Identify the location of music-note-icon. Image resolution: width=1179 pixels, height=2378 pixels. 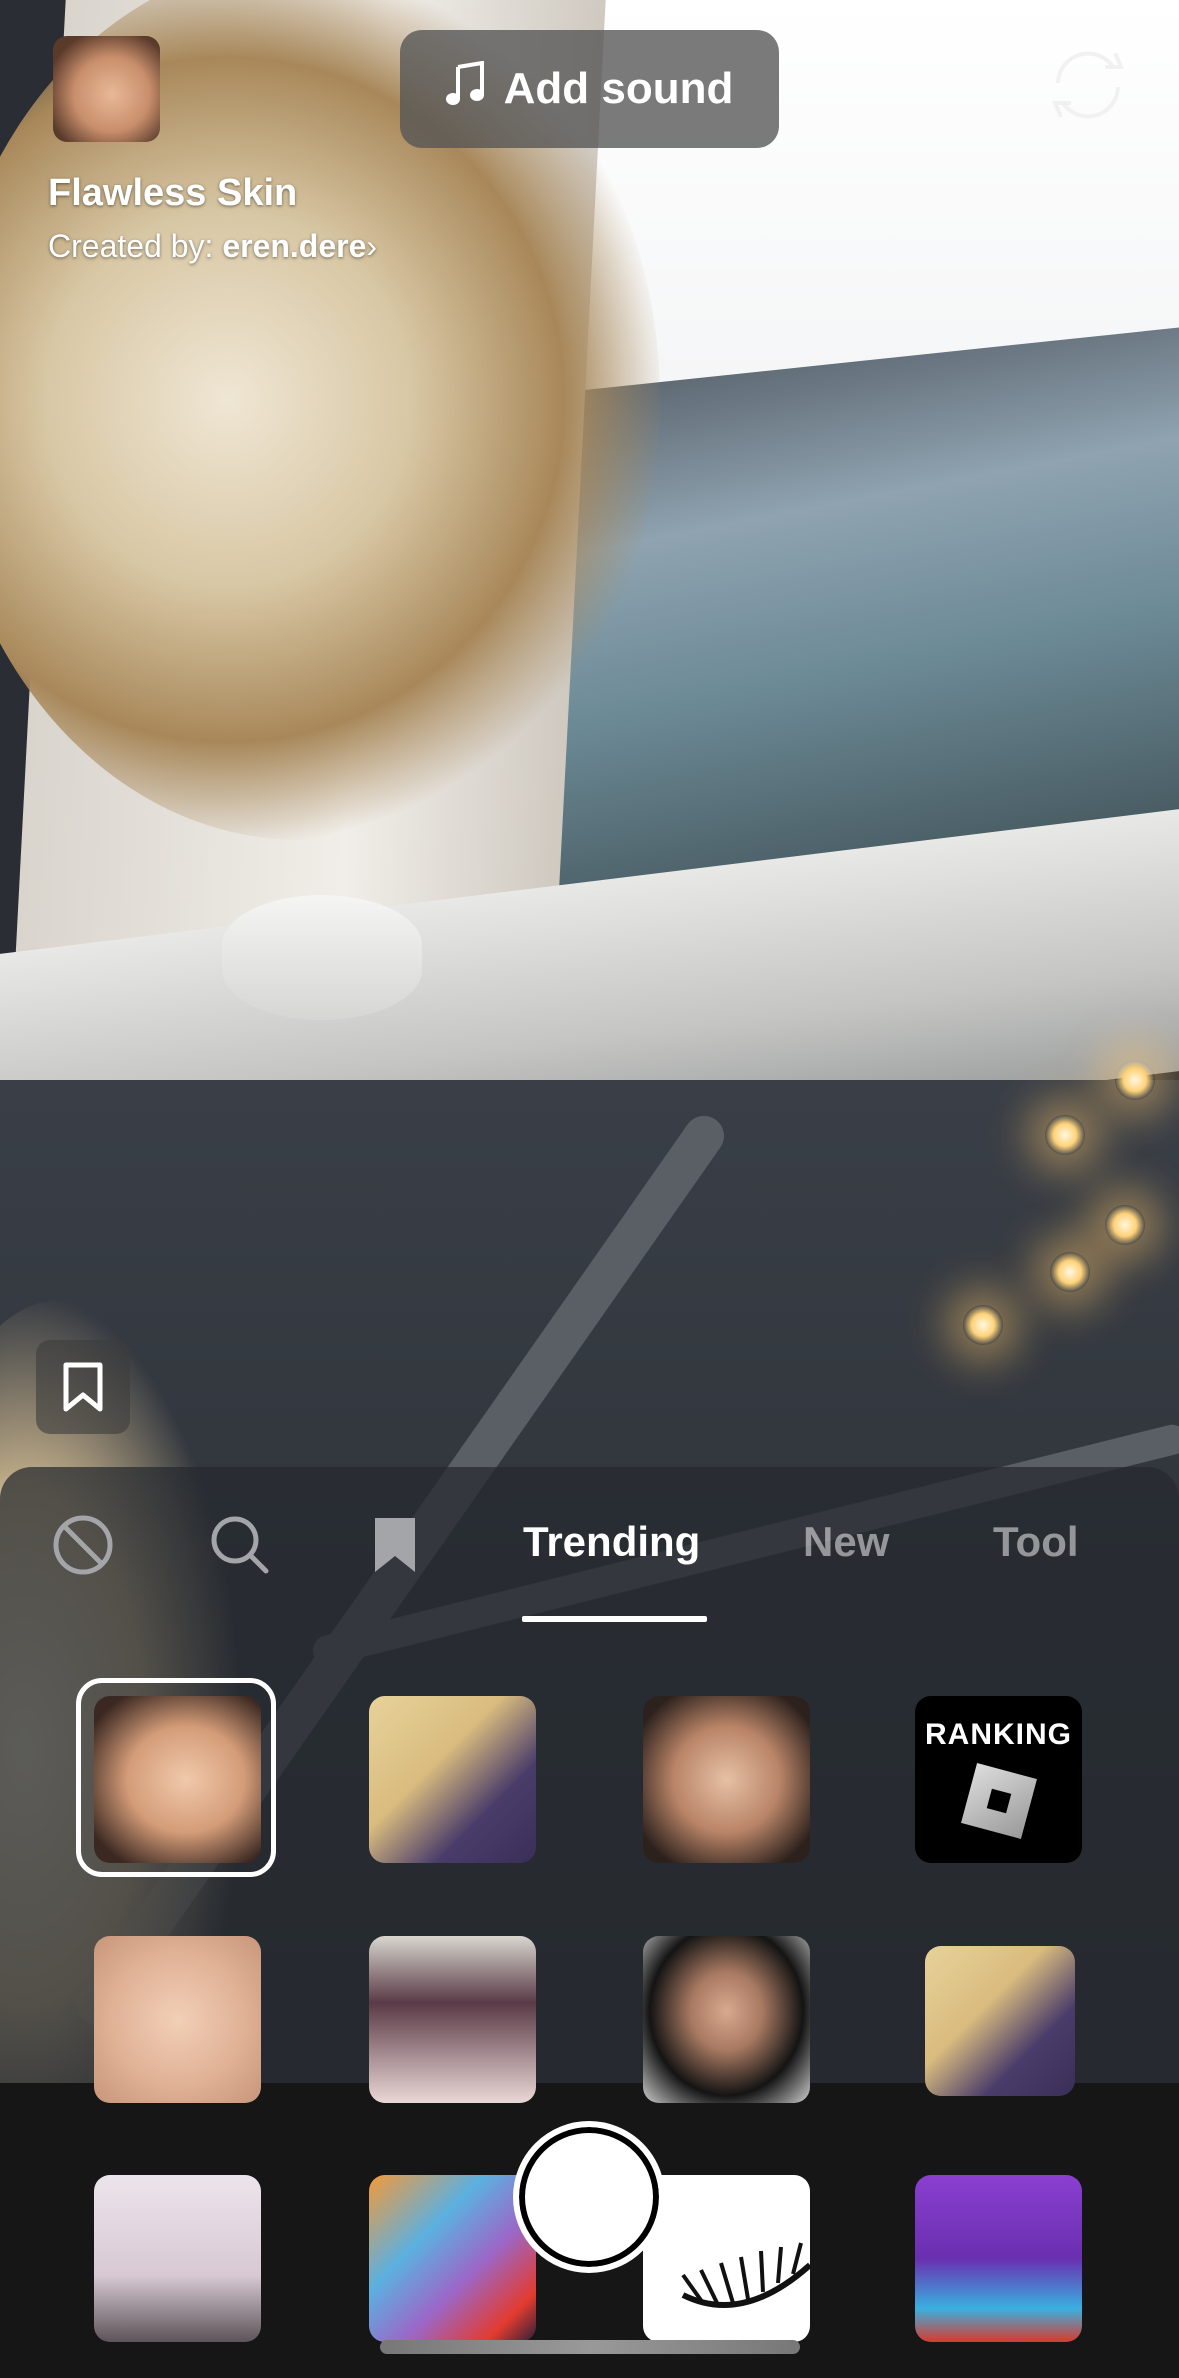
(465, 89).